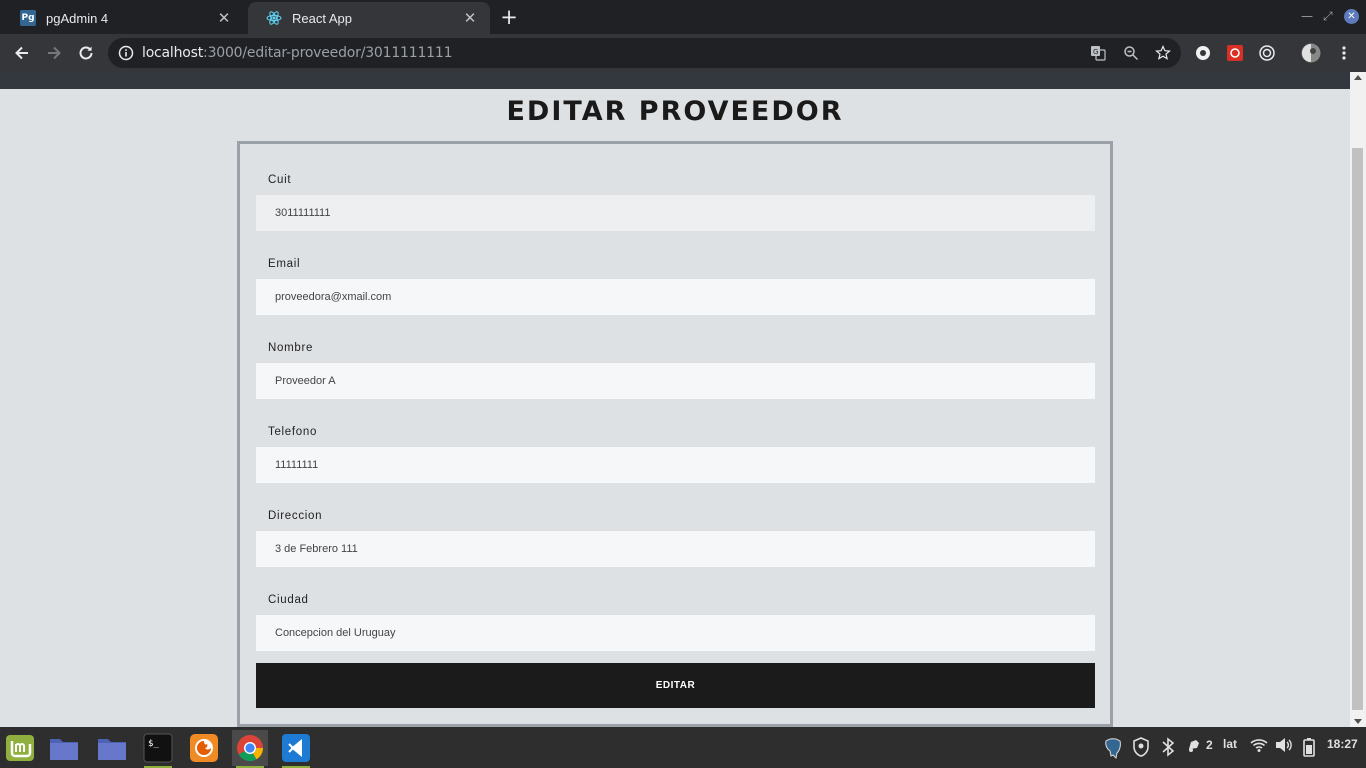  I want to click on url-path: :3000/editar-proveedor/3011111111, so click(328, 53).